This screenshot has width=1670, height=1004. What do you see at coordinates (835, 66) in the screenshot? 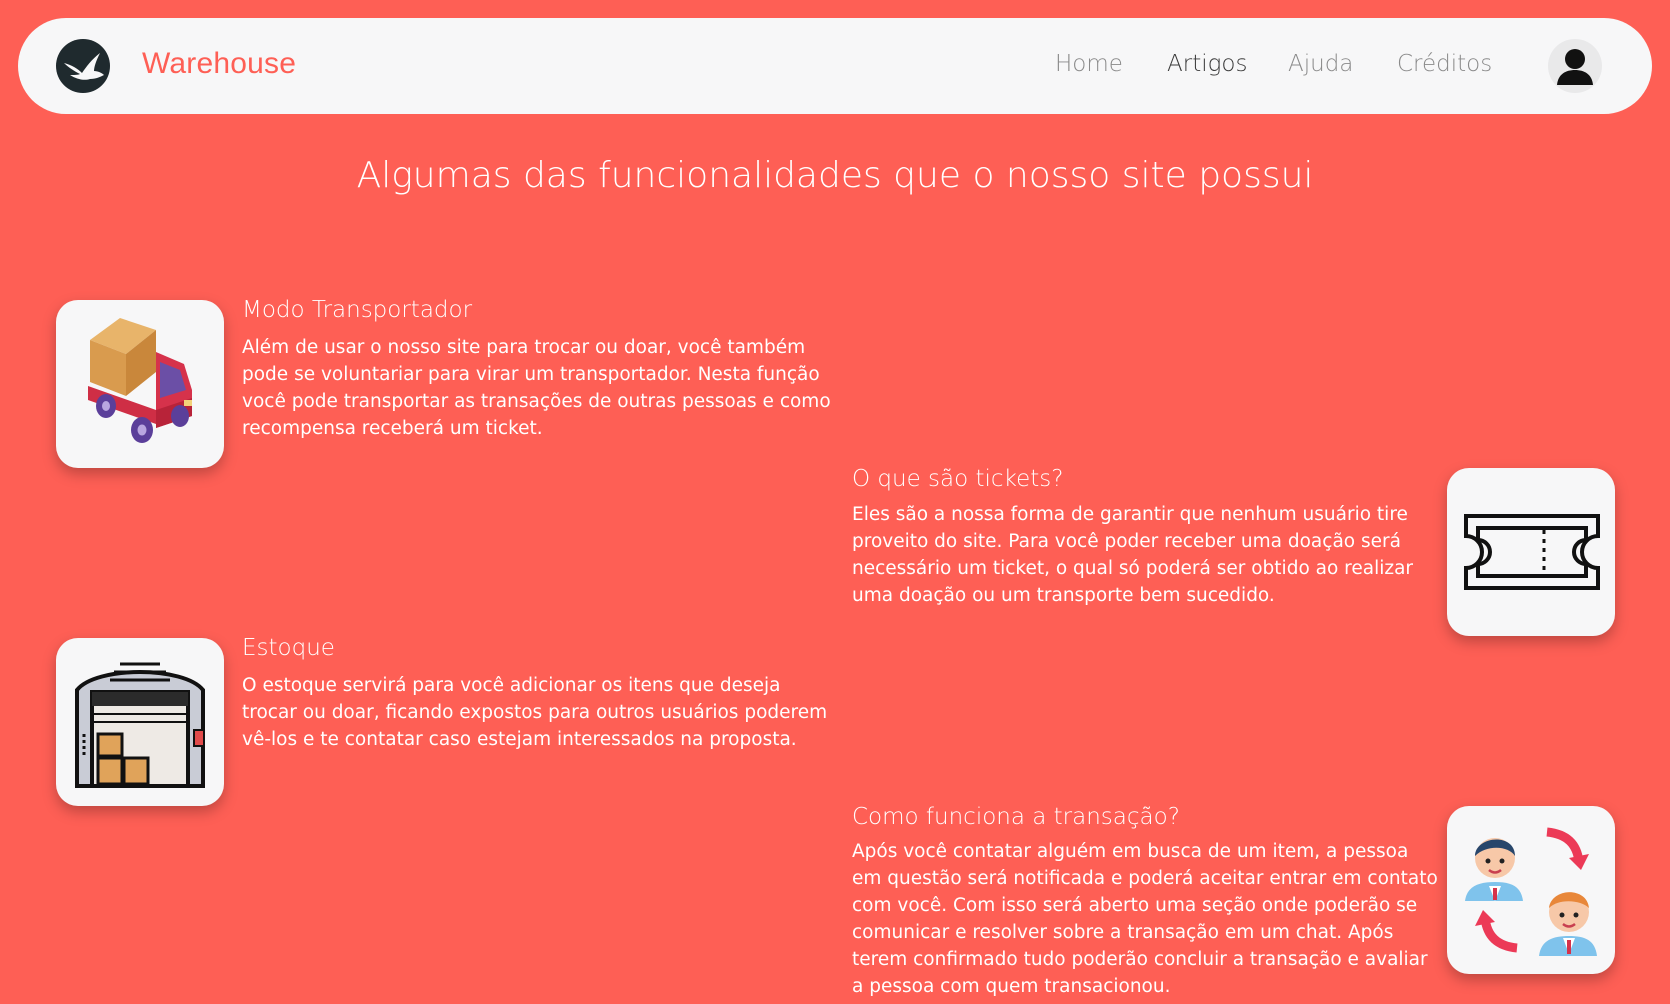
I see `navbar: Warehouse Home Artigos Ajuda Créditos` at bounding box center [835, 66].